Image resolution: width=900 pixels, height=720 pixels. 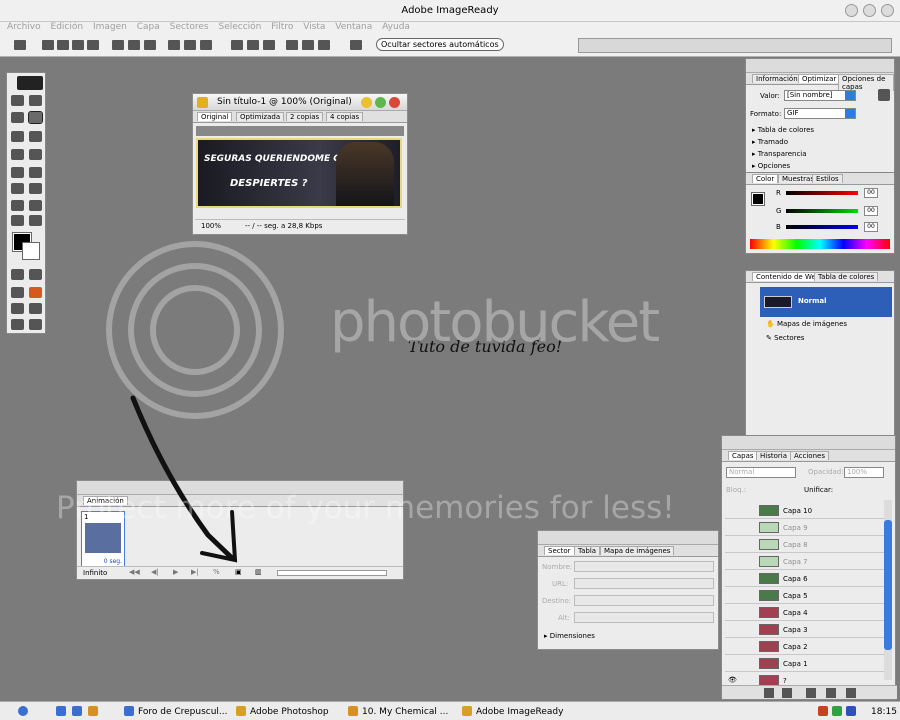 What do you see at coordinates (884, 712) in the screenshot?
I see `clock: 18:15` at bounding box center [884, 712].